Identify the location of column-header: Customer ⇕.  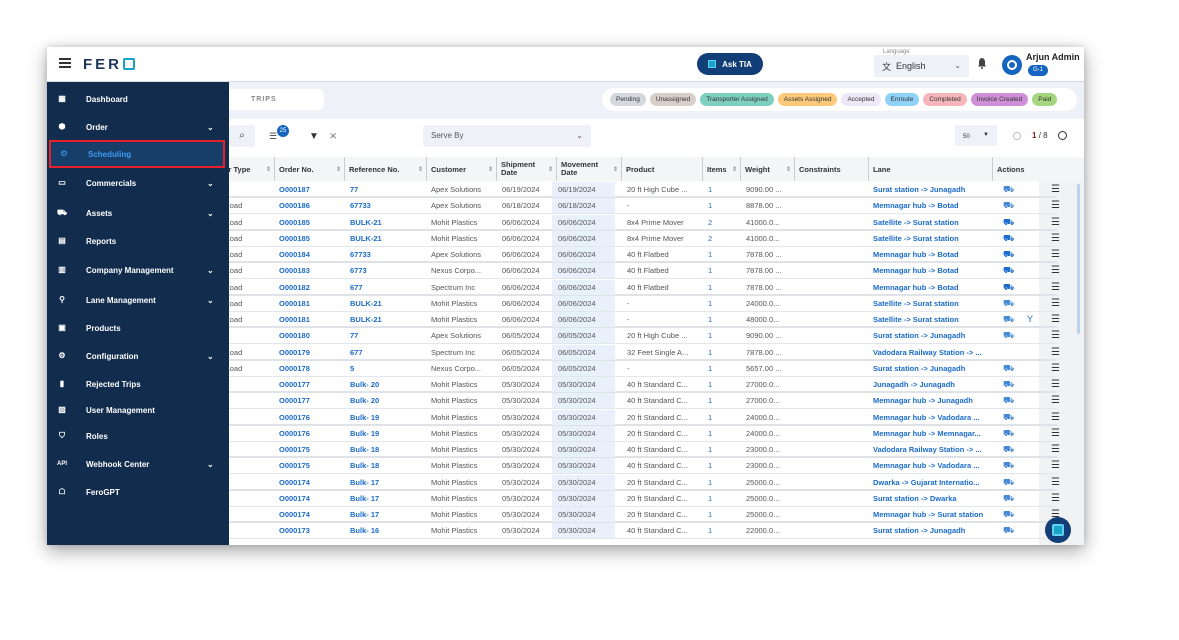
(462, 169).